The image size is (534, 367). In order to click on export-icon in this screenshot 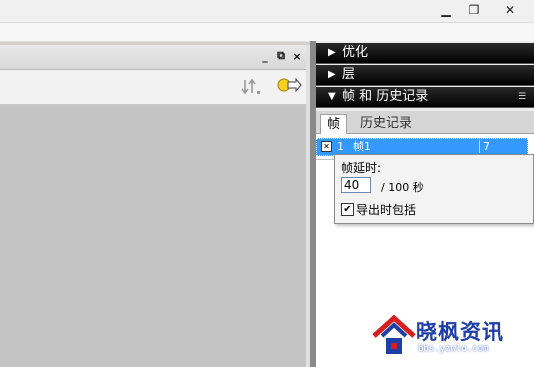, I will do `click(289, 86)`.